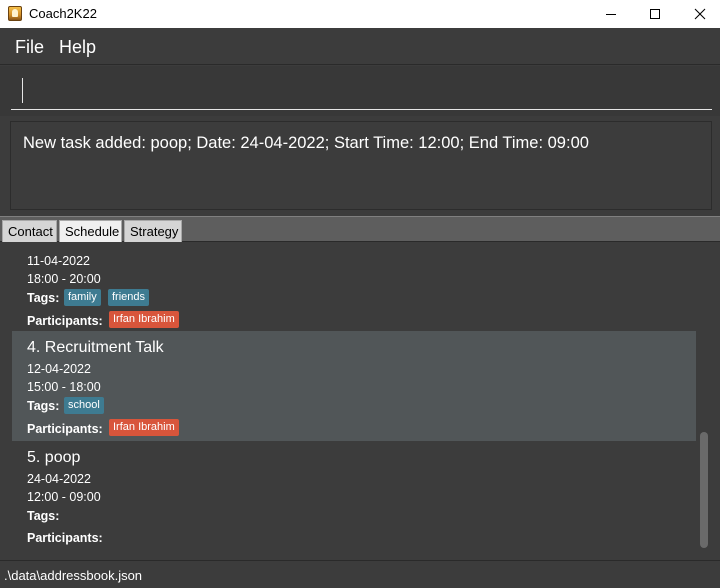  Describe the element at coordinates (153, 231) in the screenshot. I see `tab-strategy: Strategy` at that location.